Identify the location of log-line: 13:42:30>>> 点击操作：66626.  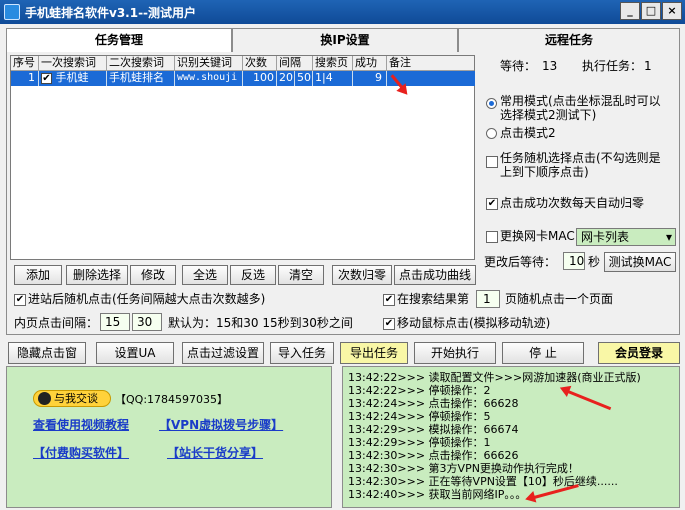
(433, 455).